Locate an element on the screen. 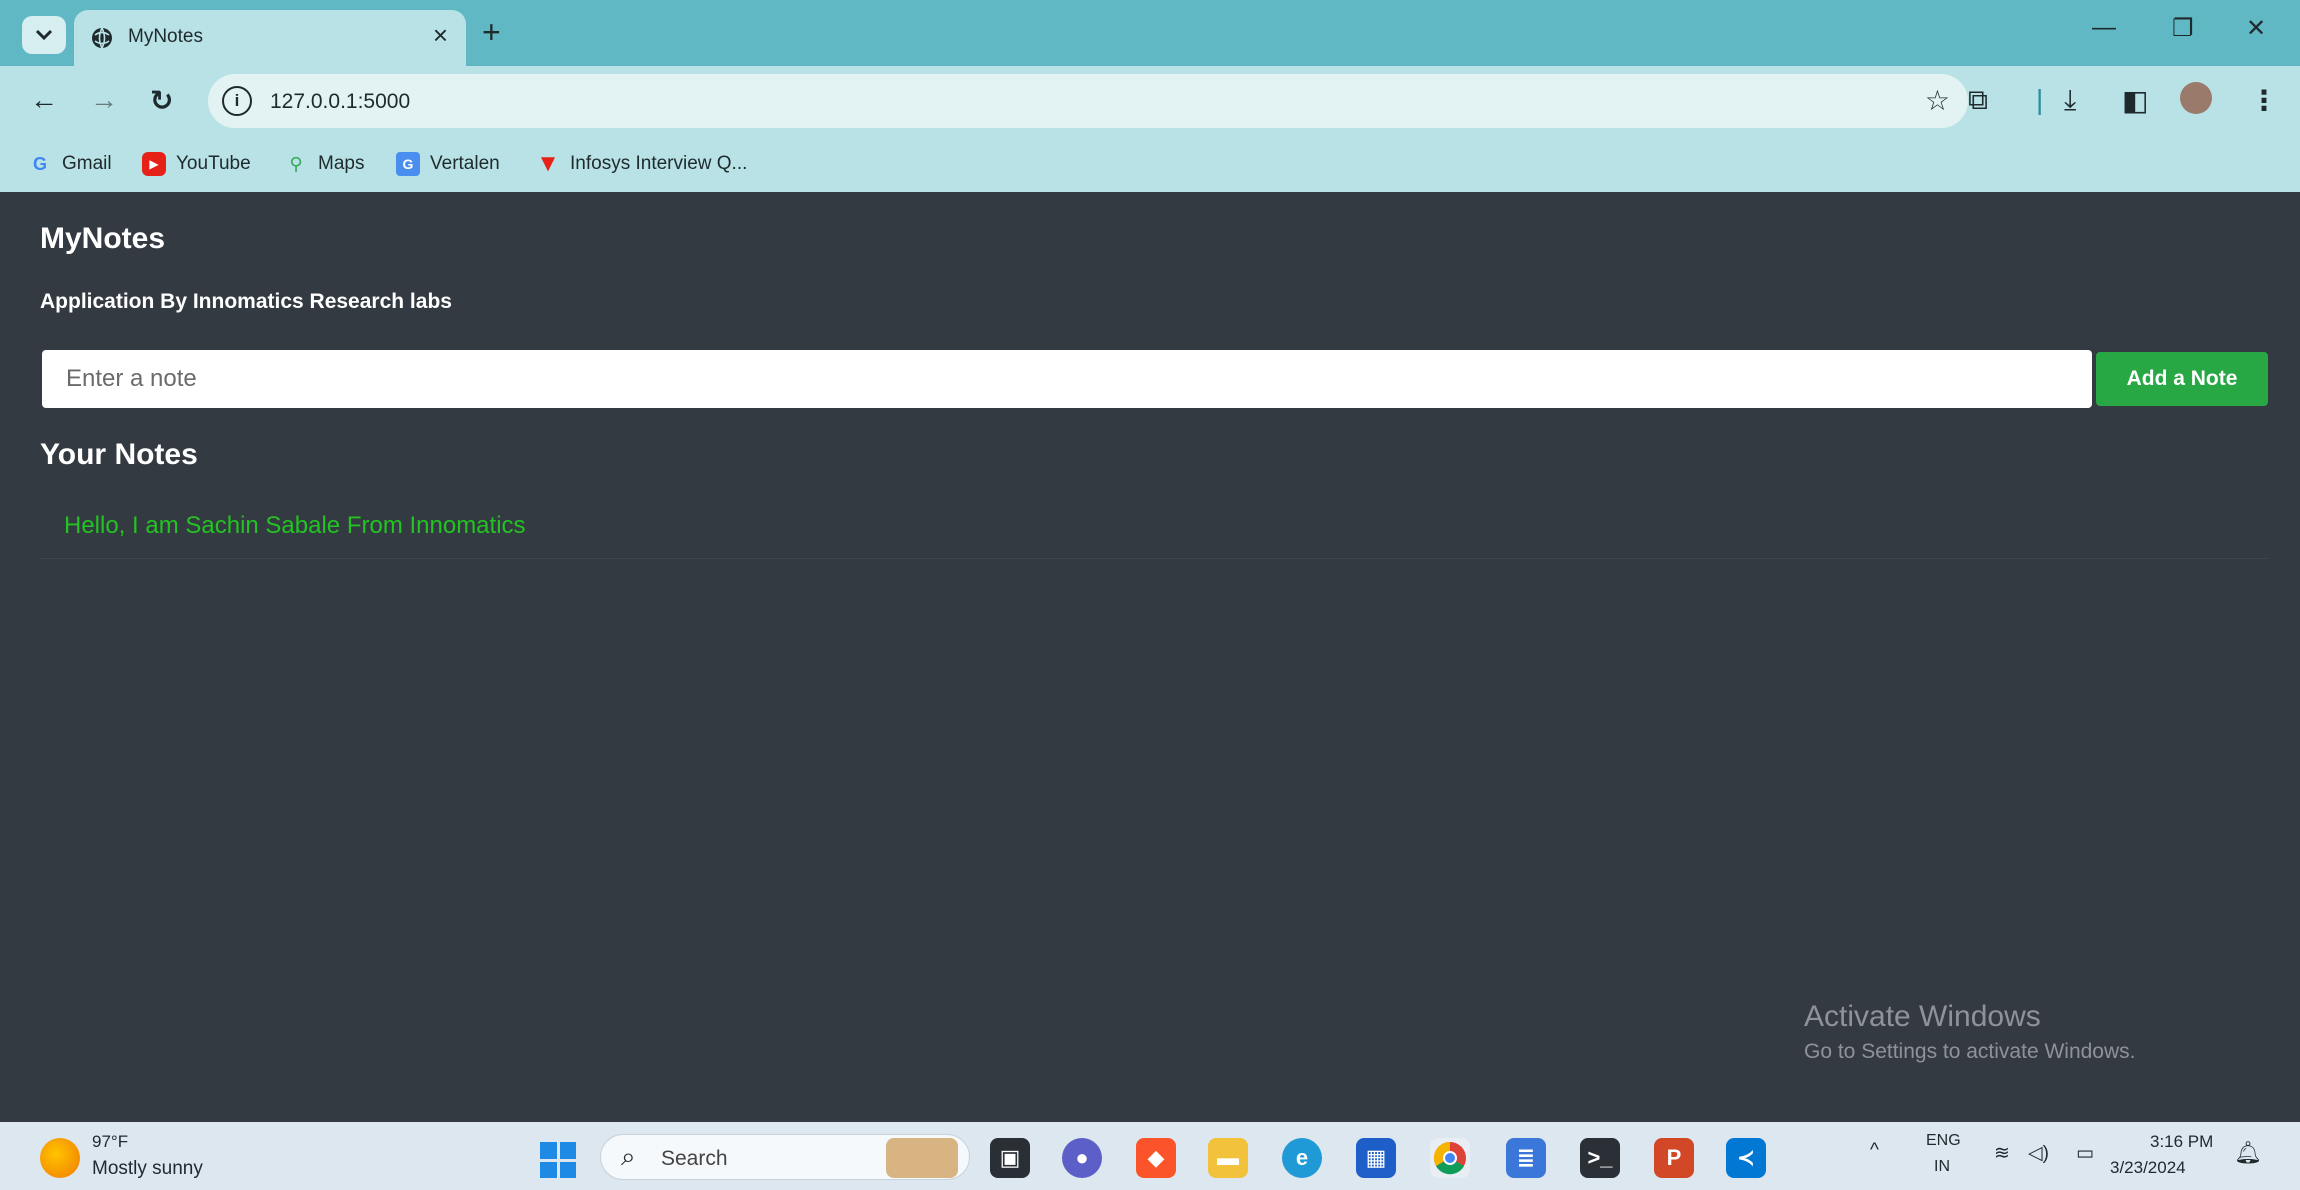 The image size is (2300, 1190). bookmark-star-icon: ☆ is located at coordinates (1937, 100).